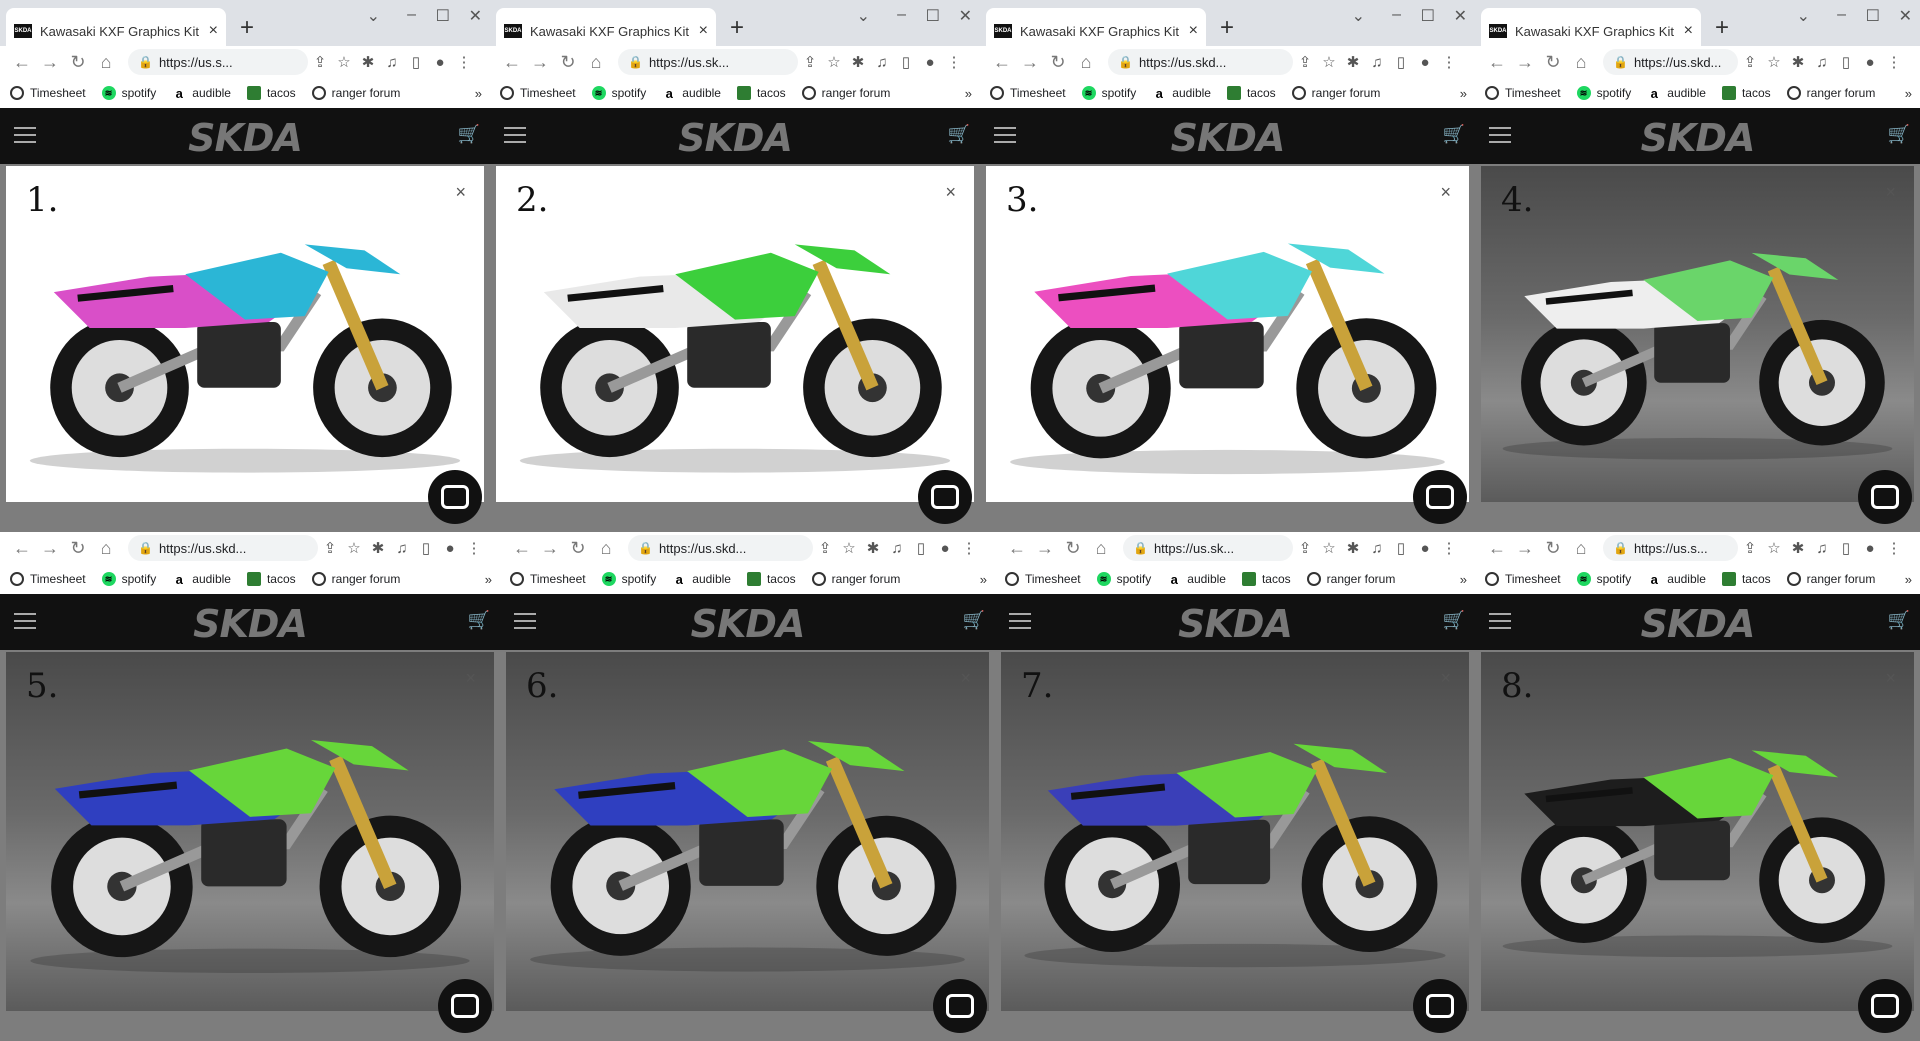 Image resolution: width=1920 pixels, height=1041 pixels. What do you see at coordinates (959, 134) in the screenshot?
I see `cart-icon: 🛒` at bounding box center [959, 134].